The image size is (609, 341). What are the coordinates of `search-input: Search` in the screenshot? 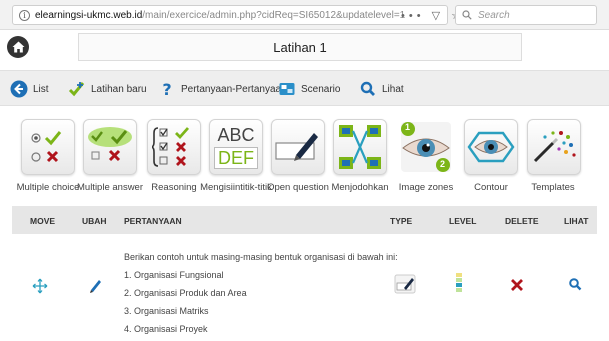 It's located at (526, 15).